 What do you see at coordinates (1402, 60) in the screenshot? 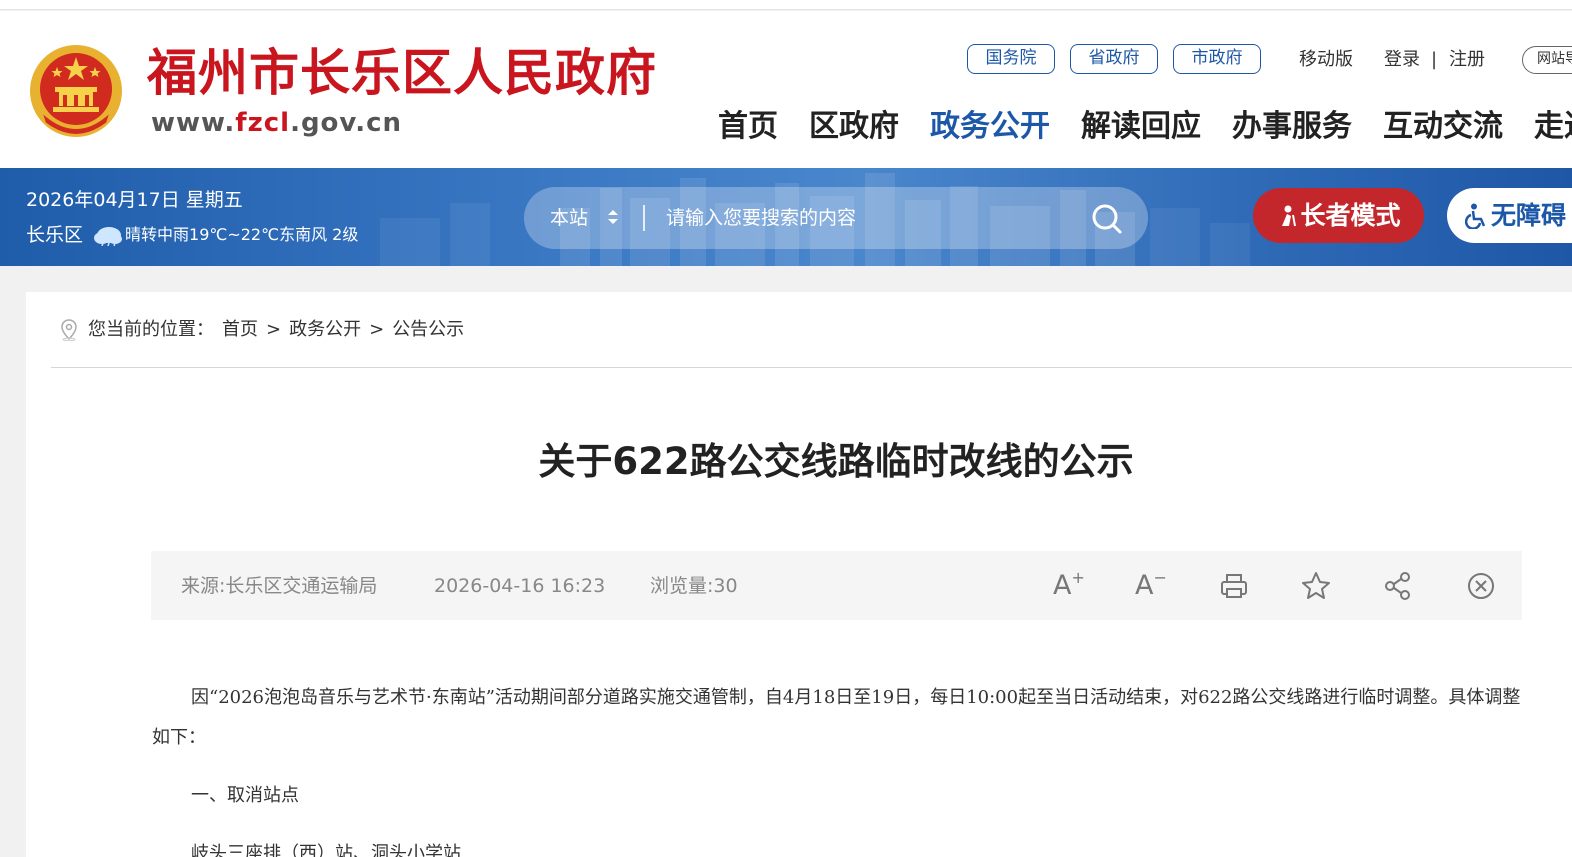
I see `login-link: 登录` at bounding box center [1402, 60].